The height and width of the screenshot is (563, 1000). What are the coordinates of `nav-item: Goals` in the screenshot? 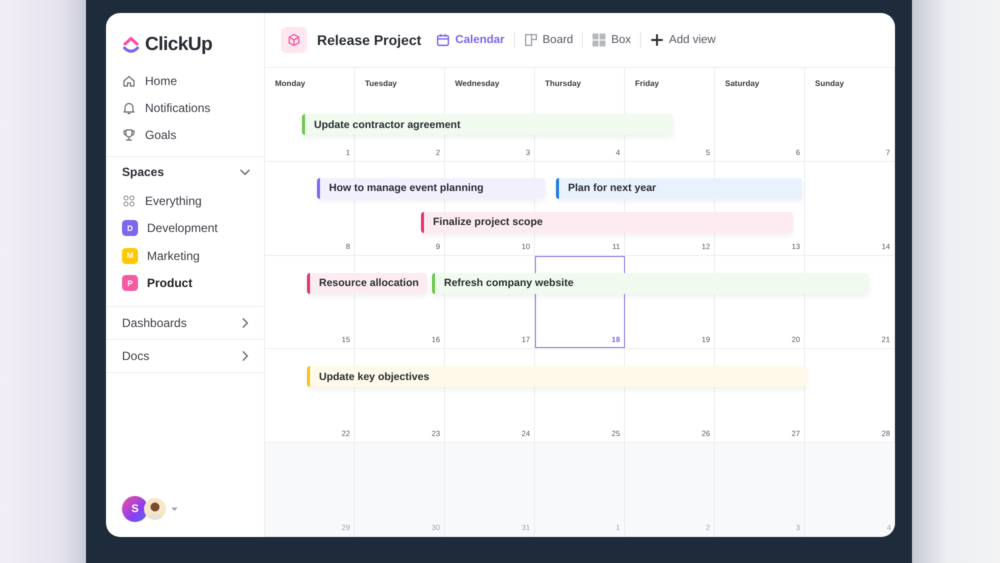 It's located at (185, 134).